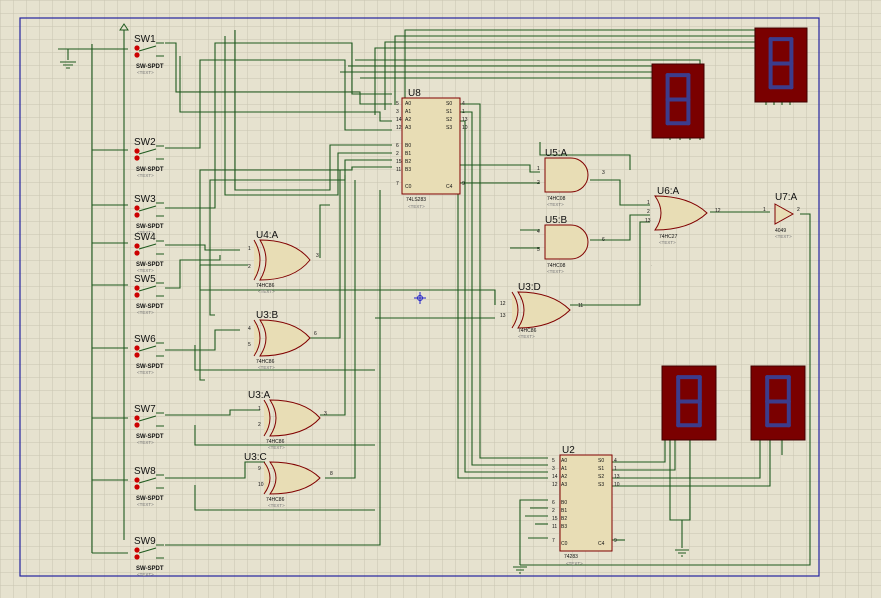 The image size is (881, 598). What do you see at coordinates (416, 200) in the screenshot?
I see `adder-part: 74LS283` at bounding box center [416, 200].